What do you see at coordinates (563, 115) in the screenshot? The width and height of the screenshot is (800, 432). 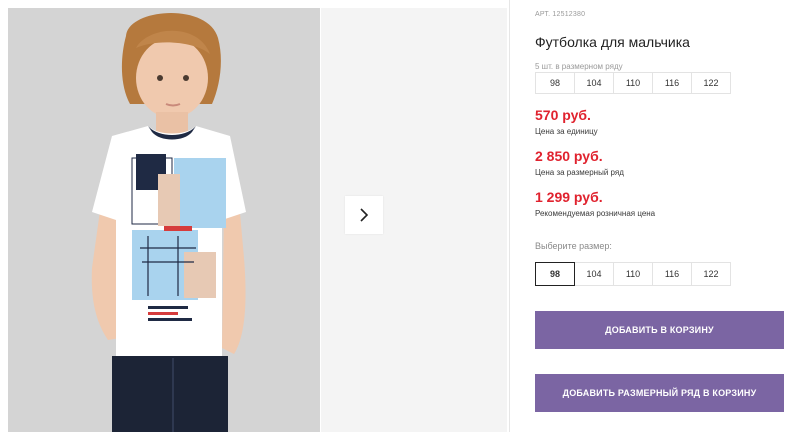 I see `unit-price: 570 руб.` at bounding box center [563, 115].